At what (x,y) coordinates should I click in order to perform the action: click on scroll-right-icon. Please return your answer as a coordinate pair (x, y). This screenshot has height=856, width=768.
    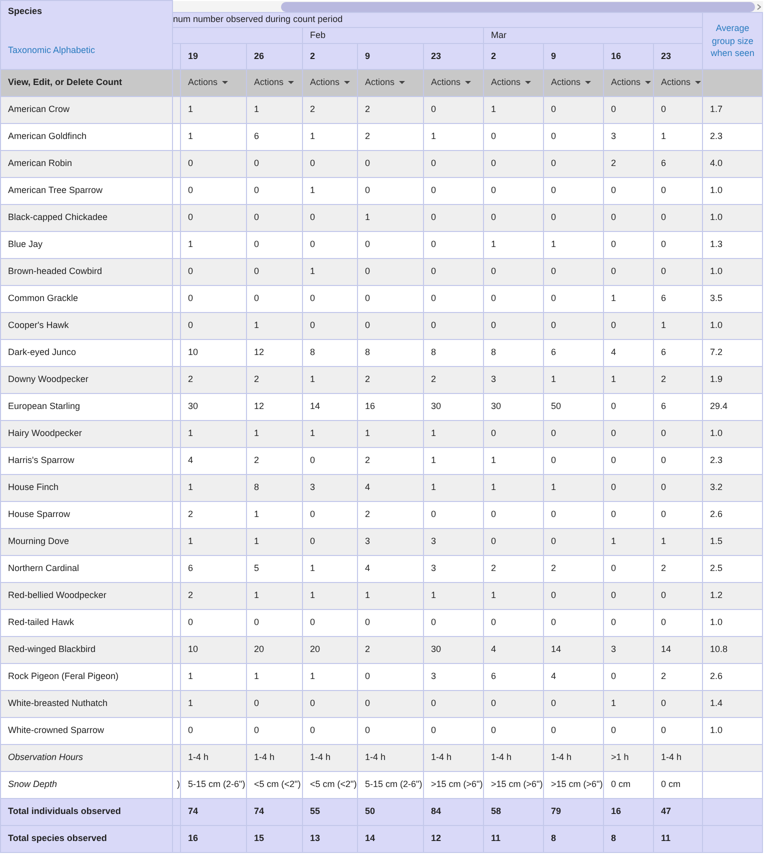
    Looking at the image, I should click on (758, 7).